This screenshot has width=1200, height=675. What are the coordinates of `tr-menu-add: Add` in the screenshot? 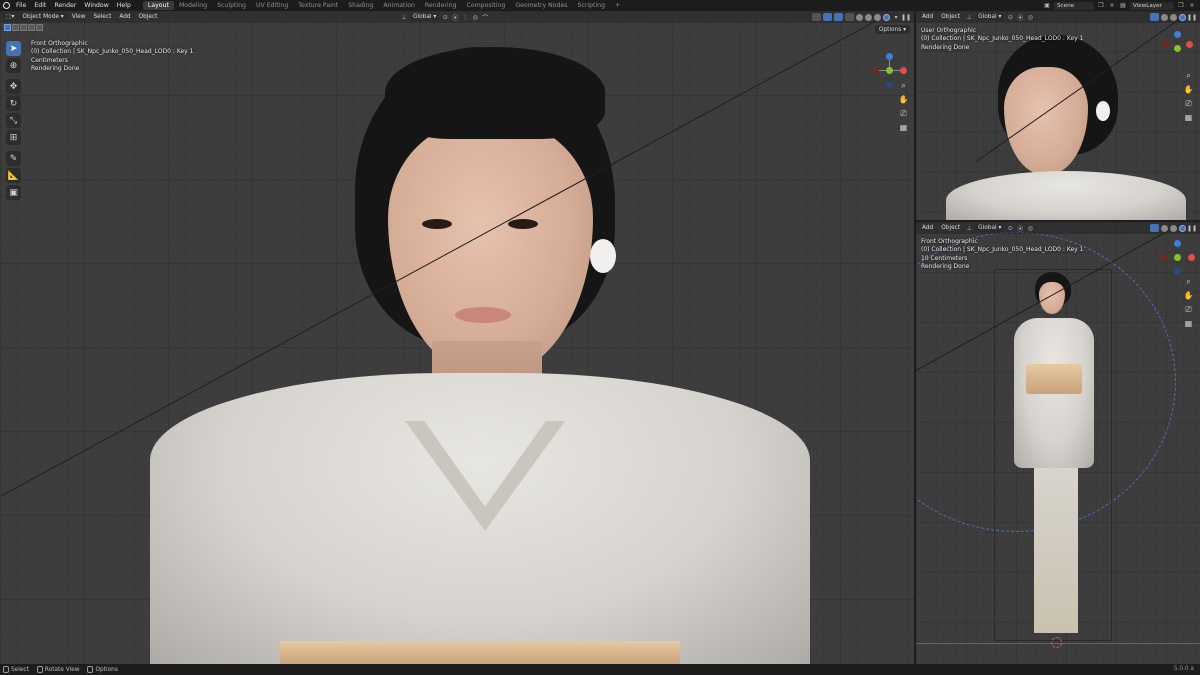 It's located at (927, 17).